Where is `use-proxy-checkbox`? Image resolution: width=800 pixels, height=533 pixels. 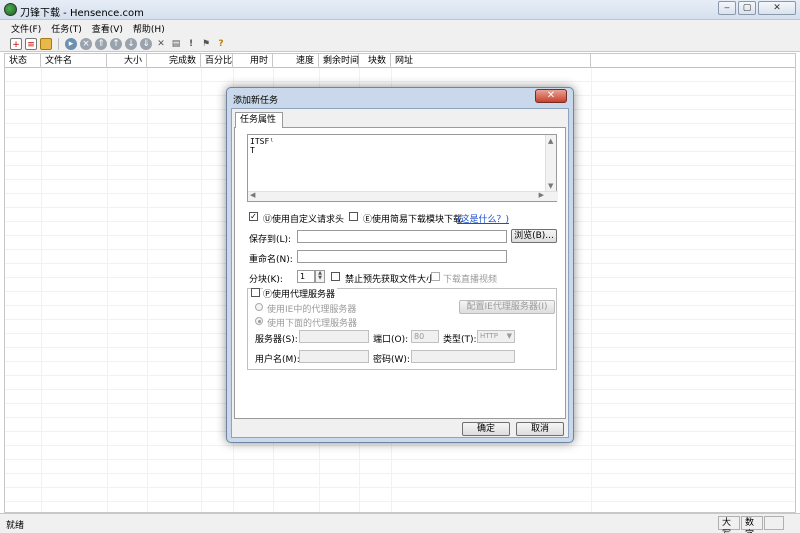
use-proxy-checkbox is located at coordinates (255, 292).